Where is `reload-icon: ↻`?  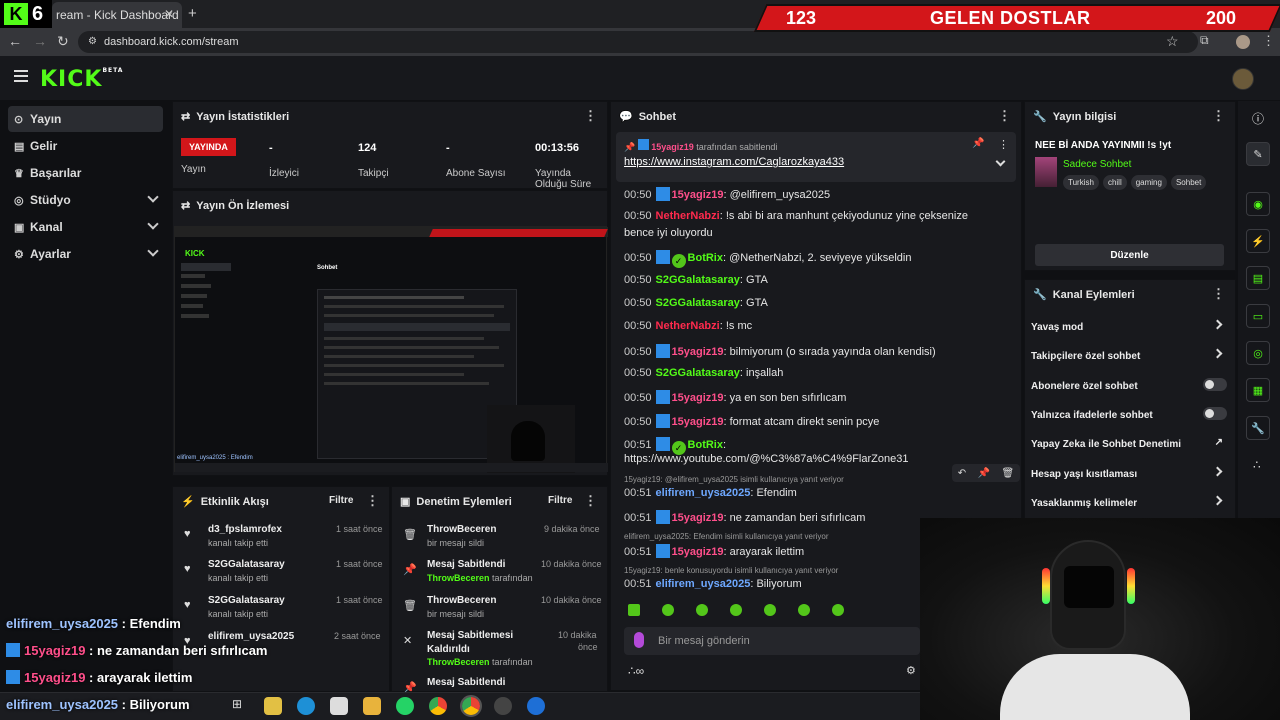 reload-icon: ↻ is located at coordinates (63, 41).